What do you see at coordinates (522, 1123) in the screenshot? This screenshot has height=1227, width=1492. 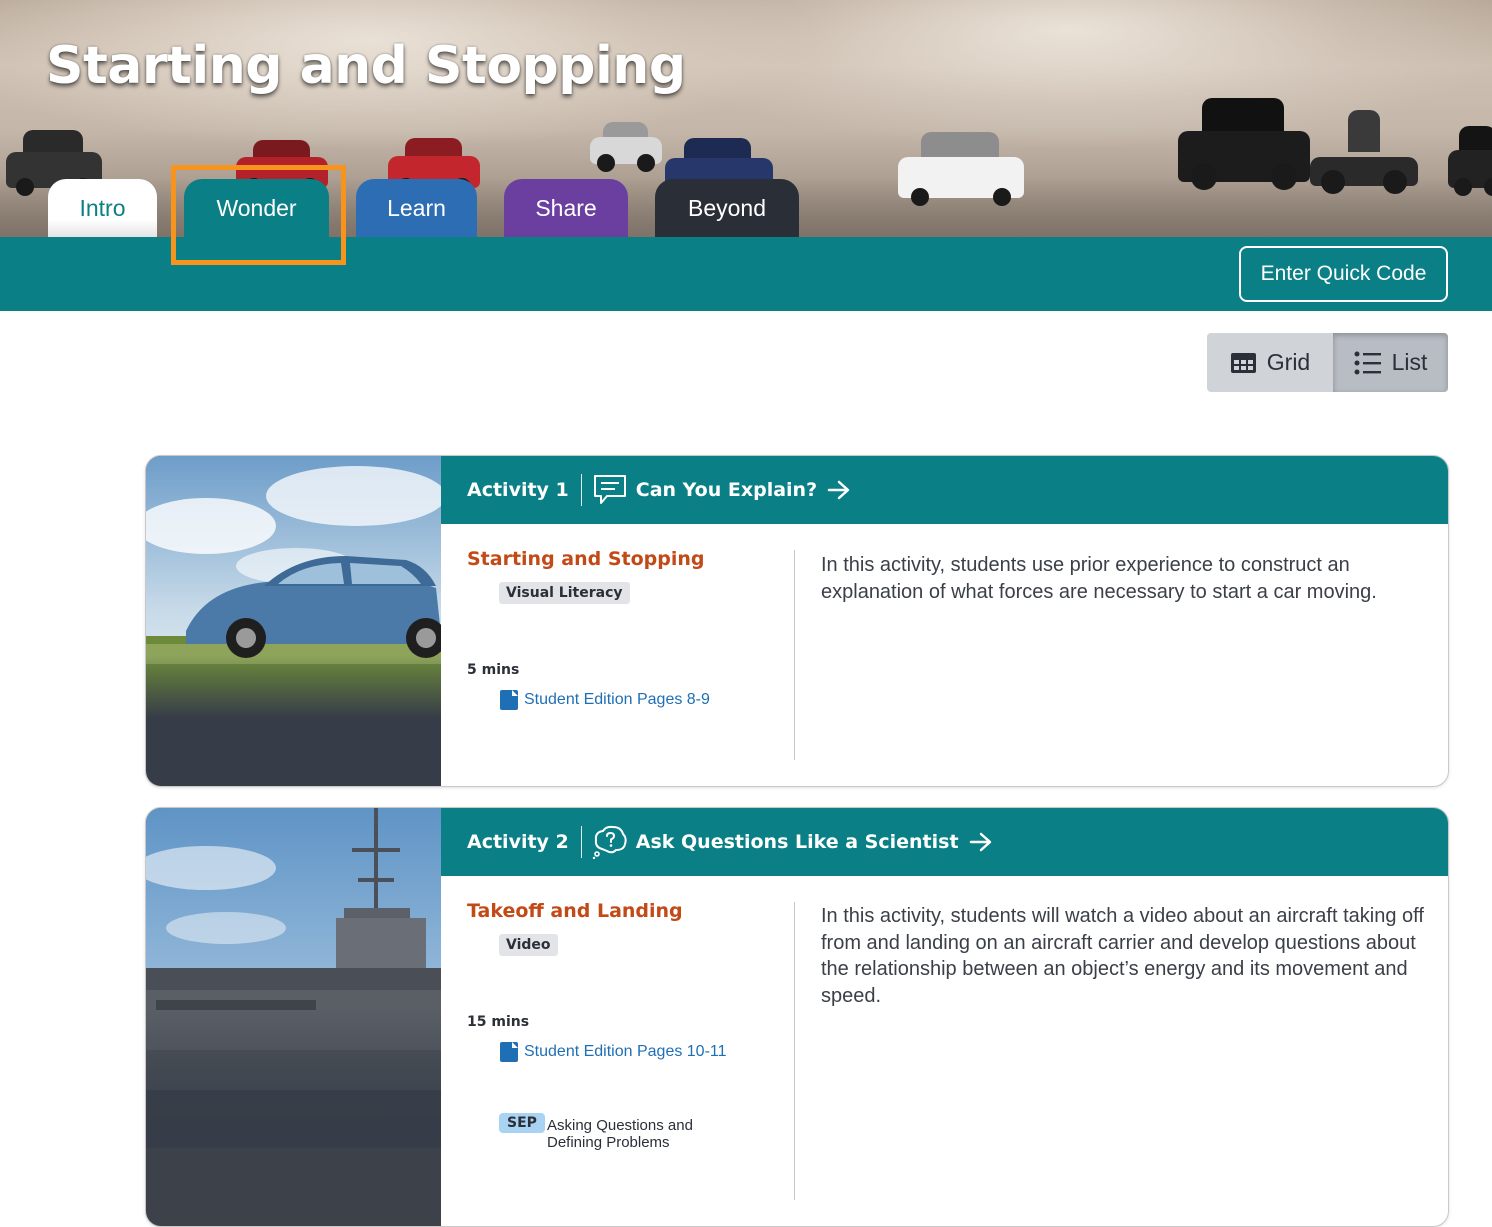 I see `practice-badge: SEP` at bounding box center [522, 1123].